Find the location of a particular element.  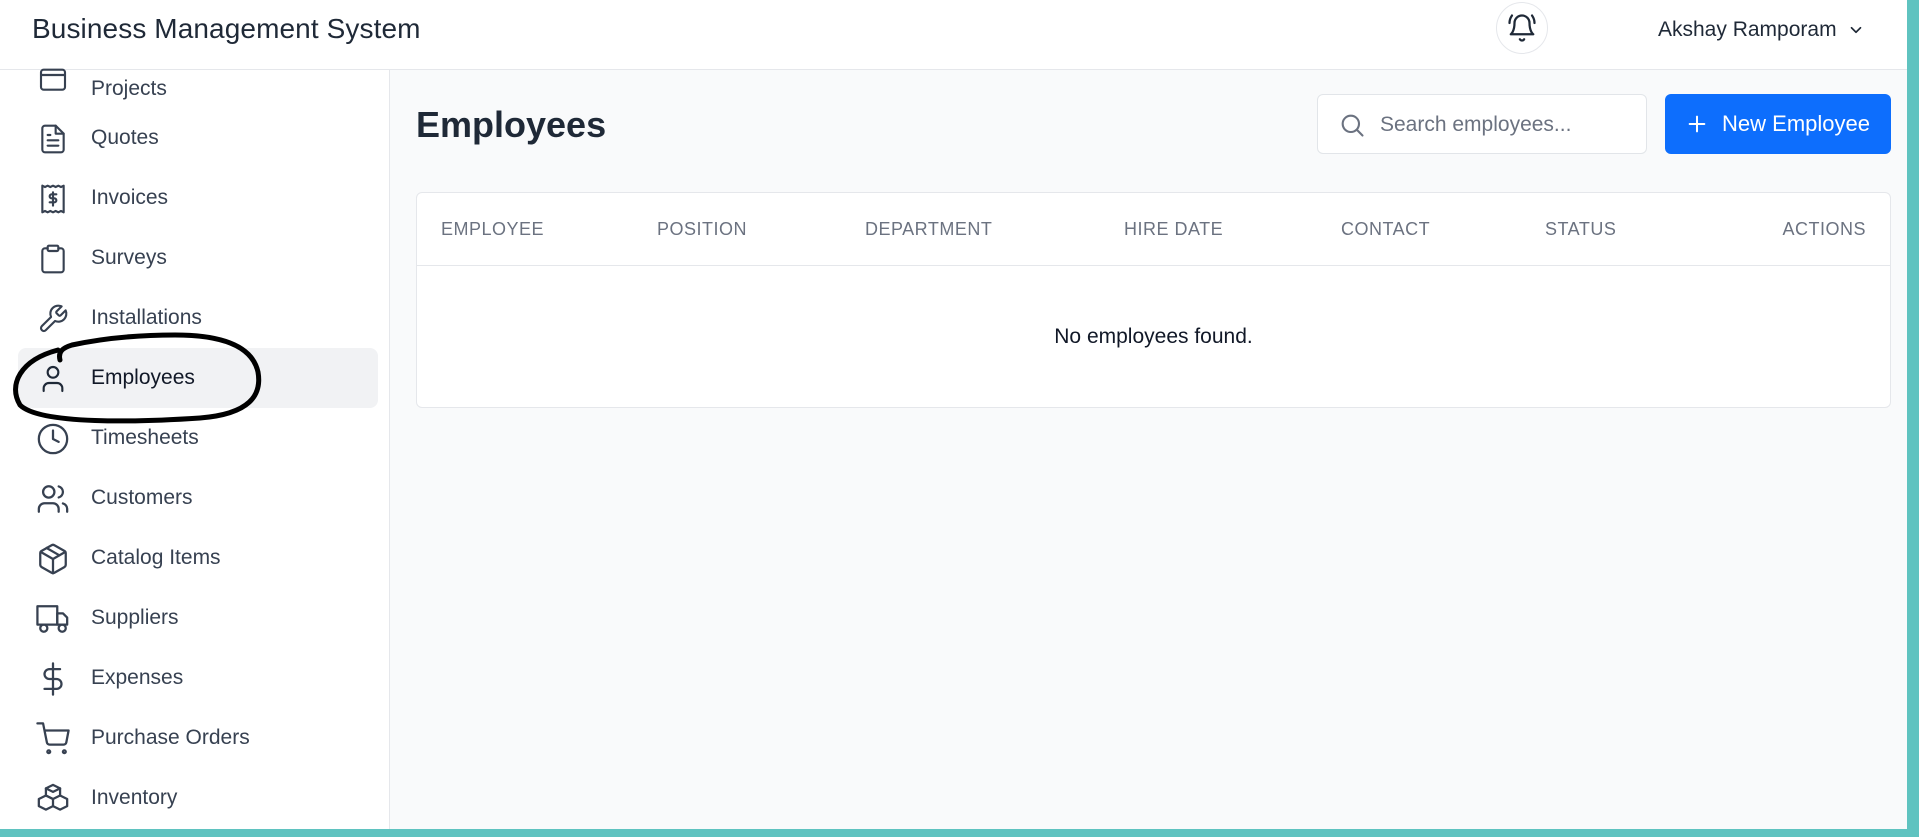

sidebar-item-inventory: Inventory is located at coordinates (198, 798).